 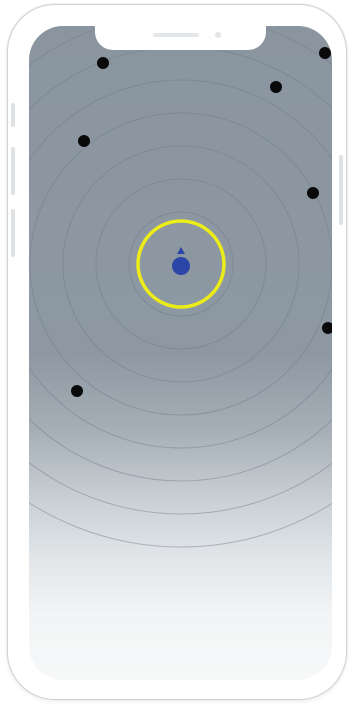 What do you see at coordinates (181, 266) in the screenshot?
I see `user-dot` at bounding box center [181, 266].